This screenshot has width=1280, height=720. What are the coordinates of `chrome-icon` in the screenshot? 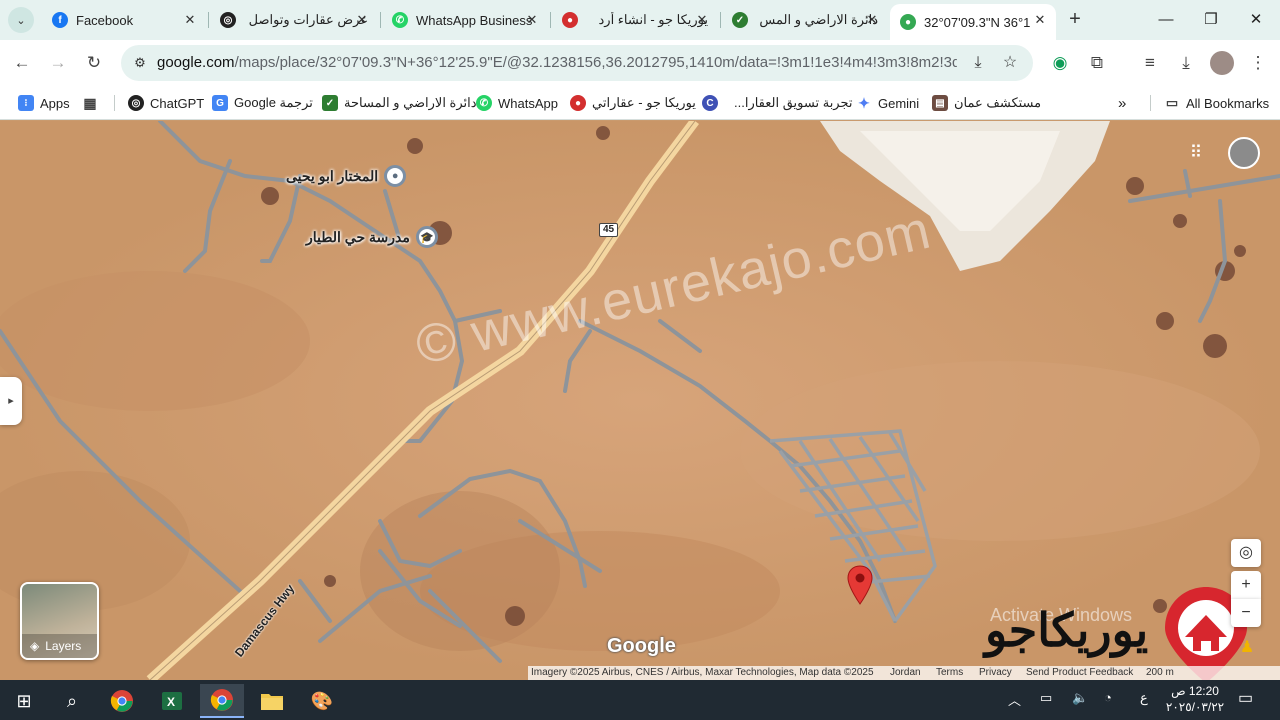 It's located at (122, 701).